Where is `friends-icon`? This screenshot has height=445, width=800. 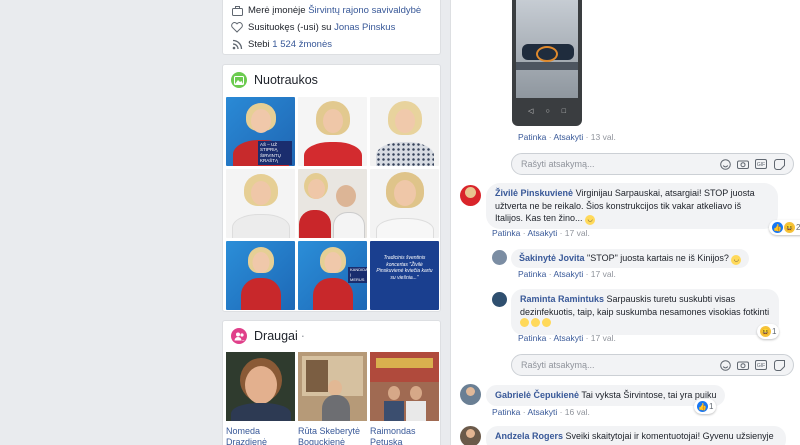
friends-icon is located at coordinates (239, 336).